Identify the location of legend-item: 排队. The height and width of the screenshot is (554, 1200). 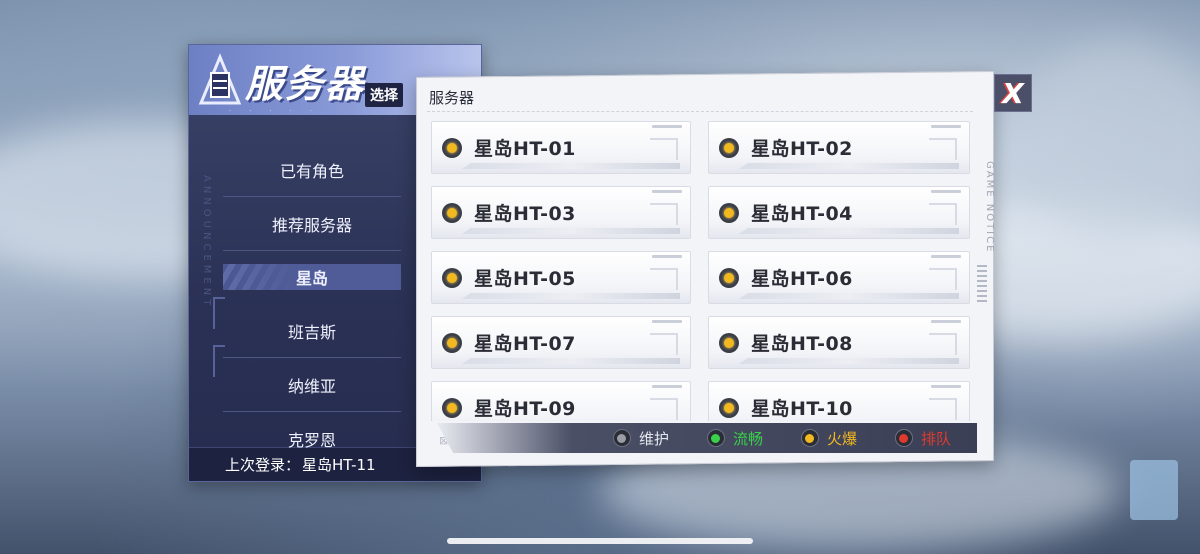
(923, 438).